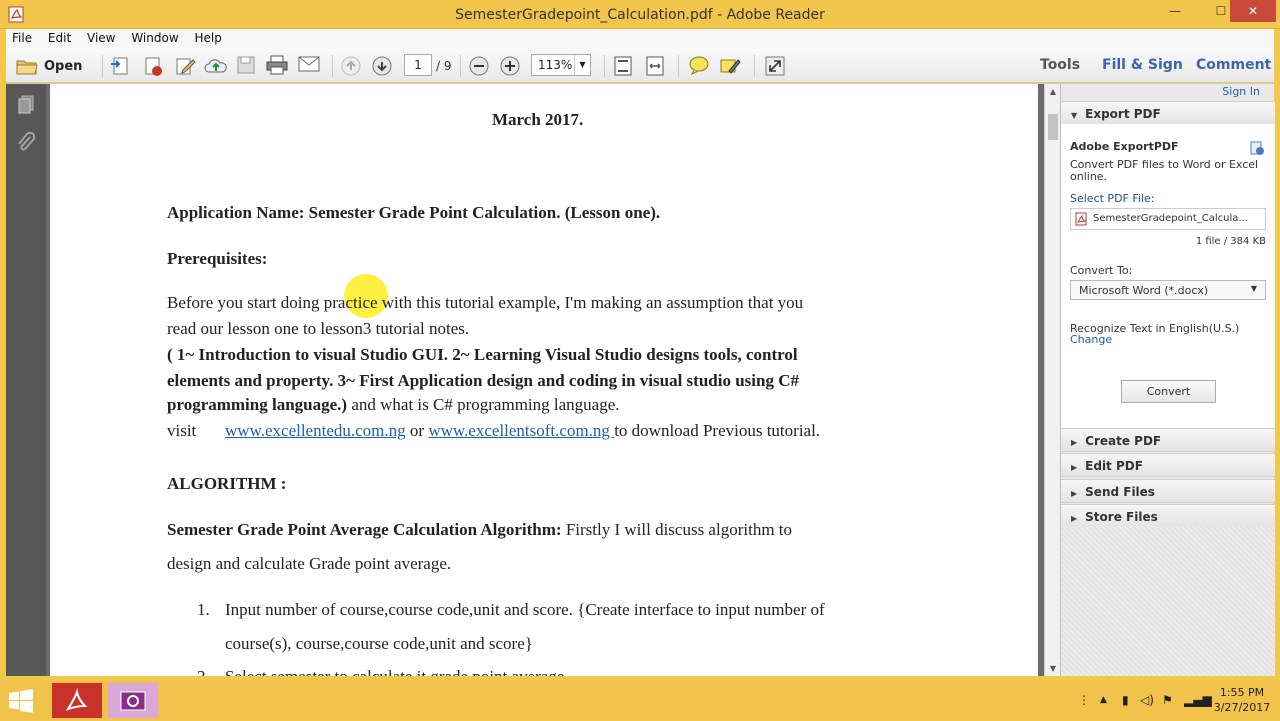 This screenshot has width=1280, height=721. I want to click on change-link: Change, so click(1091, 339).